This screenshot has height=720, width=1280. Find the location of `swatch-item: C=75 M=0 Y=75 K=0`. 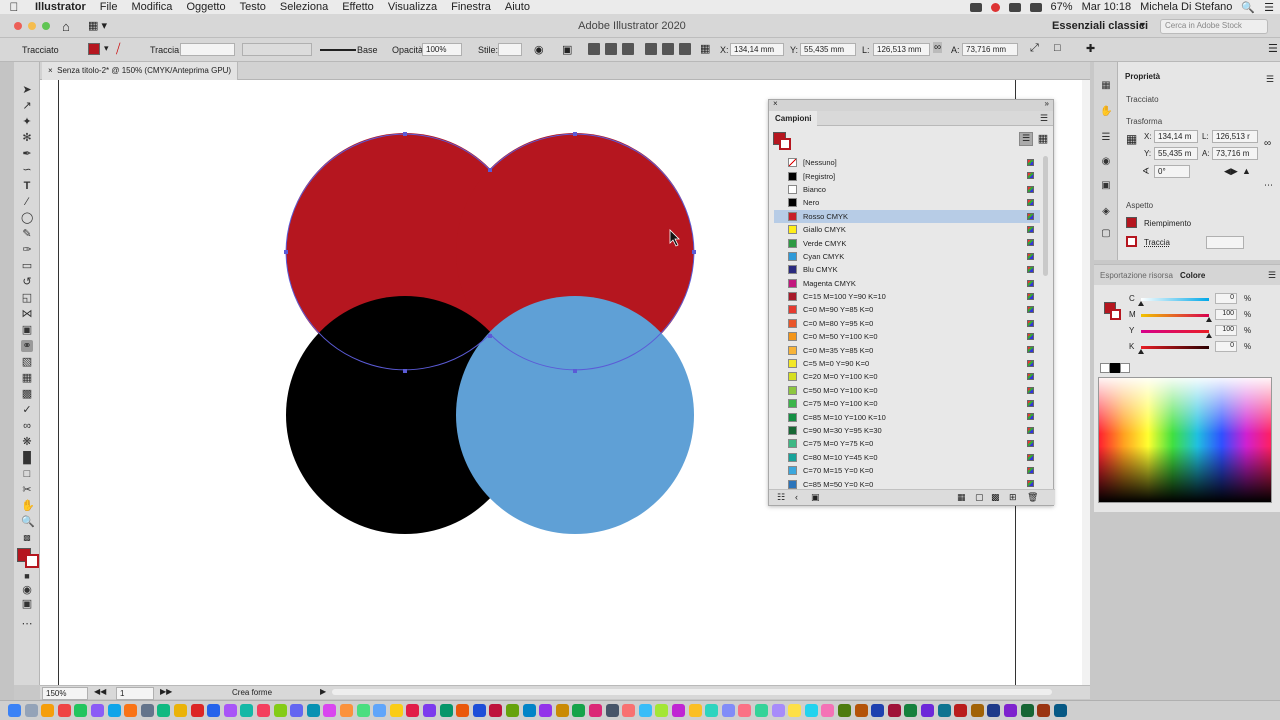

swatch-item: C=75 M=0 Y=75 K=0 is located at coordinates (907, 443).